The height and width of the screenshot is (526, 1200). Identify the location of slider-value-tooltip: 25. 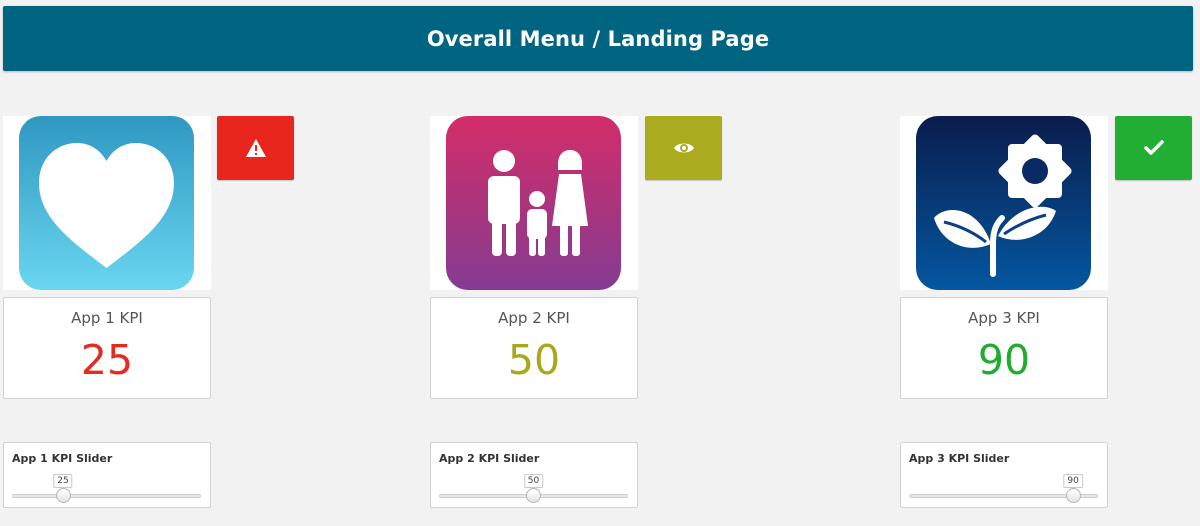
(63, 481).